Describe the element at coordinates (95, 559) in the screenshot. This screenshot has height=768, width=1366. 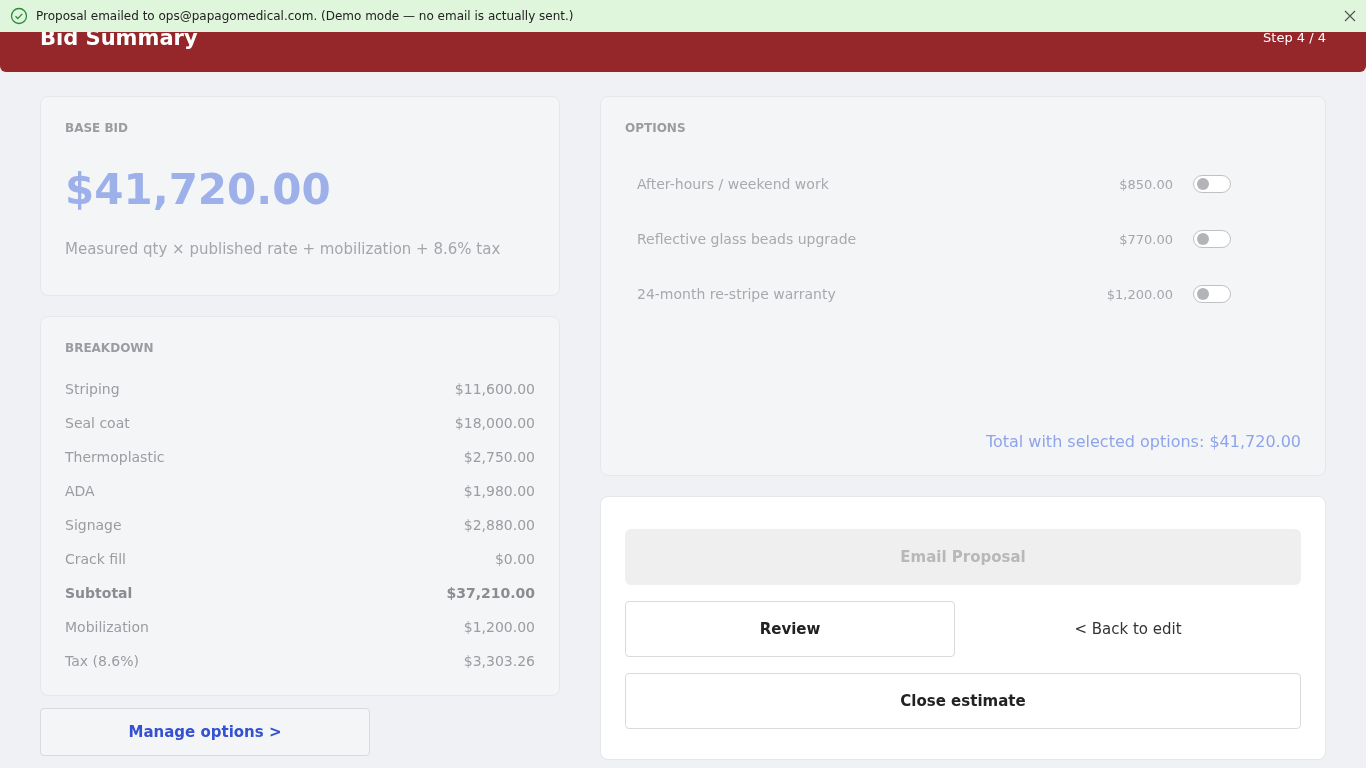
I see `line-item-label: Crack fill` at that location.